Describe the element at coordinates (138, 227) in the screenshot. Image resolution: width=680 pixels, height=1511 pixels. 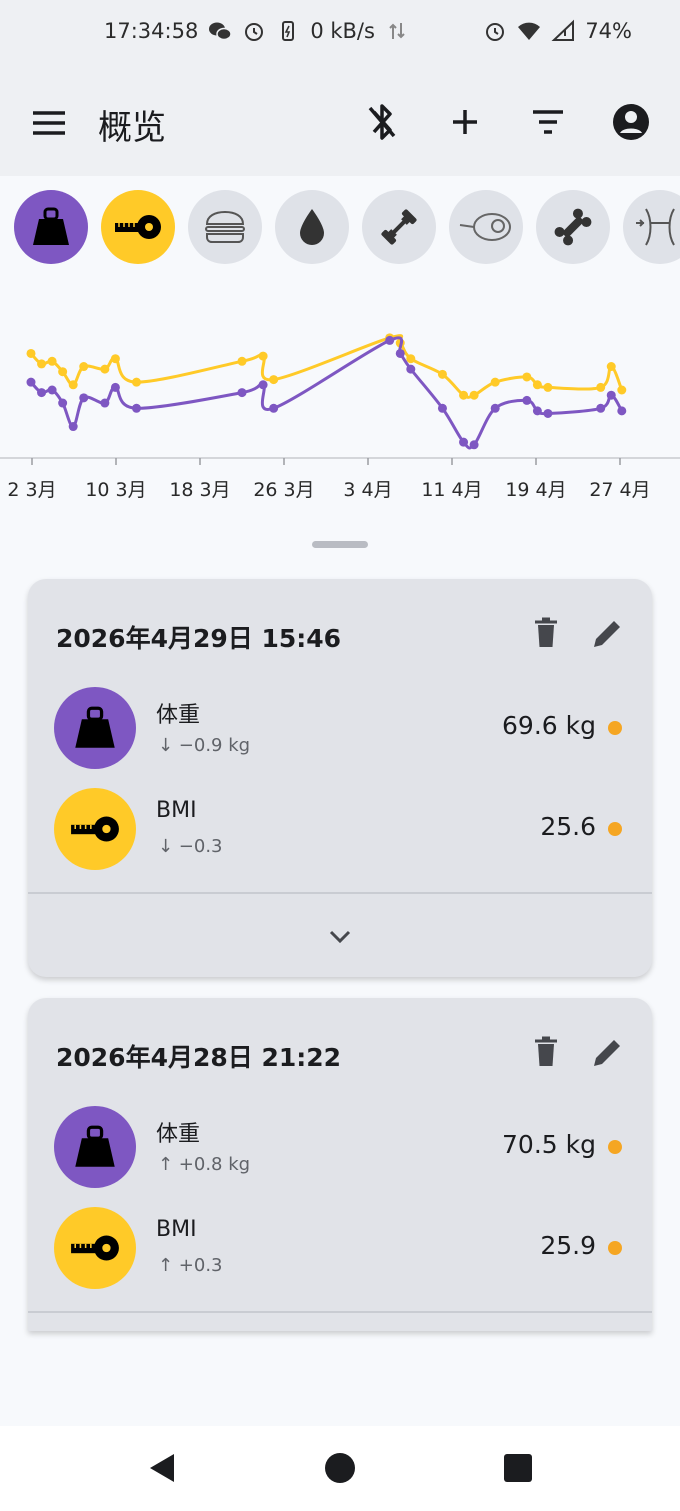
I see `chip-bmi` at that location.